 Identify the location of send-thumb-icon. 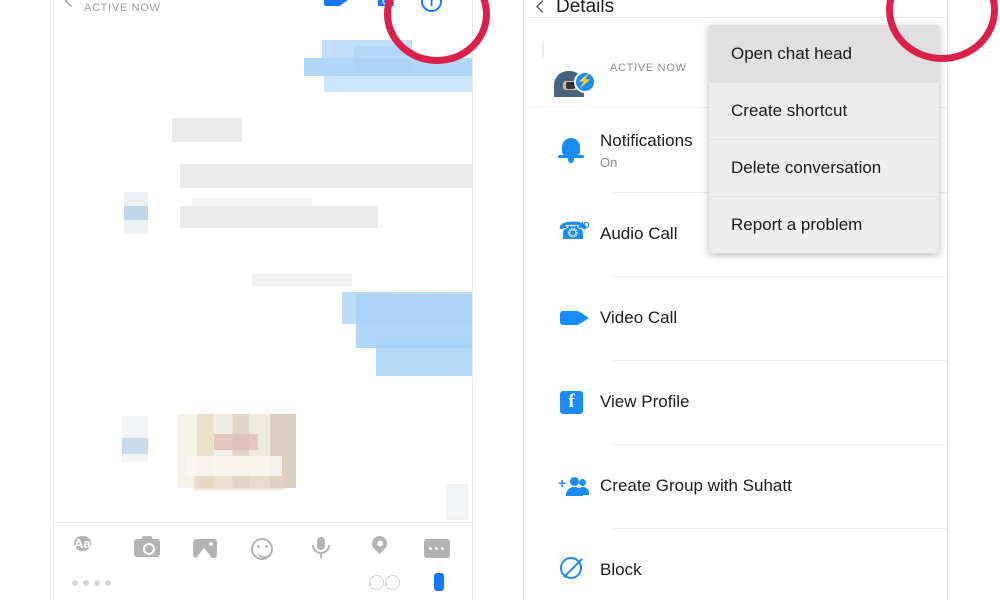
(439, 582).